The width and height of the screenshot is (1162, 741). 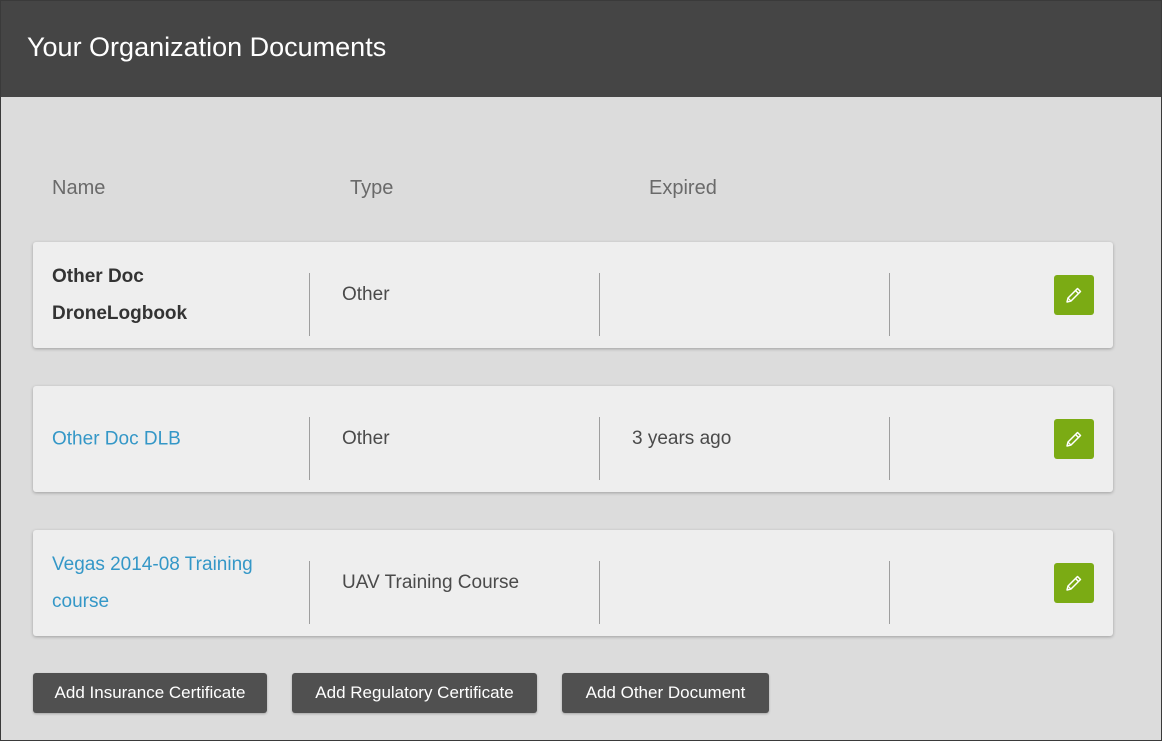 What do you see at coordinates (150, 693) in the screenshot?
I see `add-insurance-certificate-button: Add Insurance Certificate` at bounding box center [150, 693].